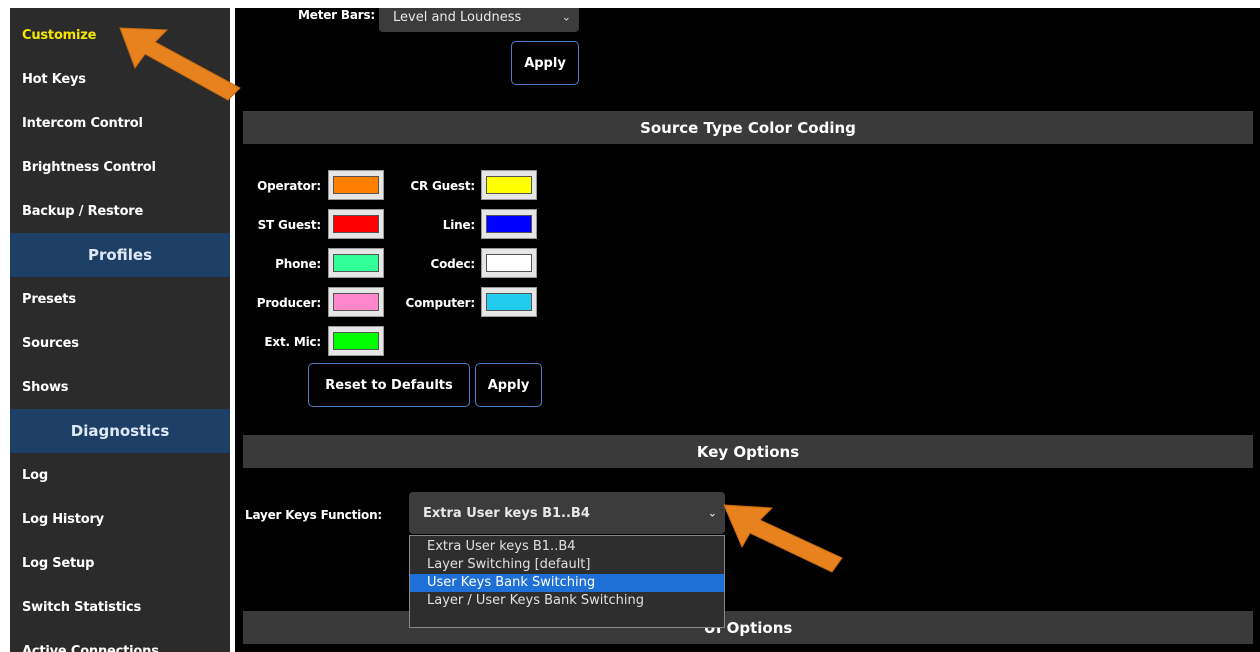 The height and width of the screenshot is (652, 1260). I want to click on layer-keys-function-select: Extra User keys B1..B4 ⌄, so click(567, 513).